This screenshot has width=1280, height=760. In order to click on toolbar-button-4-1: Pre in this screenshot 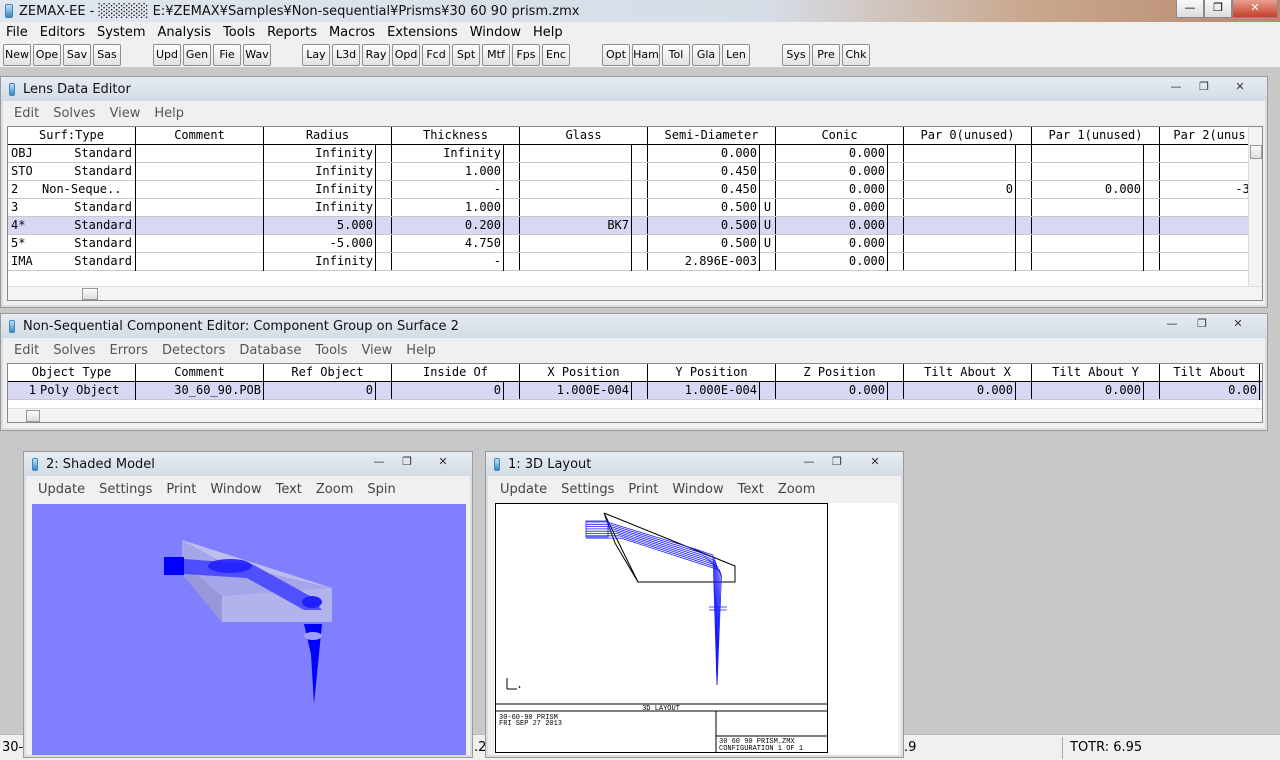, I will do `click(826, 55)`.